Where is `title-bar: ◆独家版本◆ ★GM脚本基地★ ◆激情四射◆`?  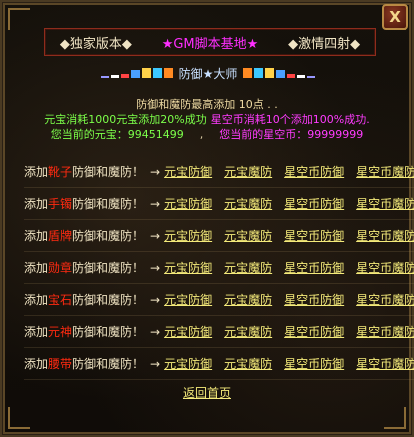
title-bar: ◆独家版本◆ ★GM脚本基地★ ◆激情四射◆ is located at coordinates (210, 42).